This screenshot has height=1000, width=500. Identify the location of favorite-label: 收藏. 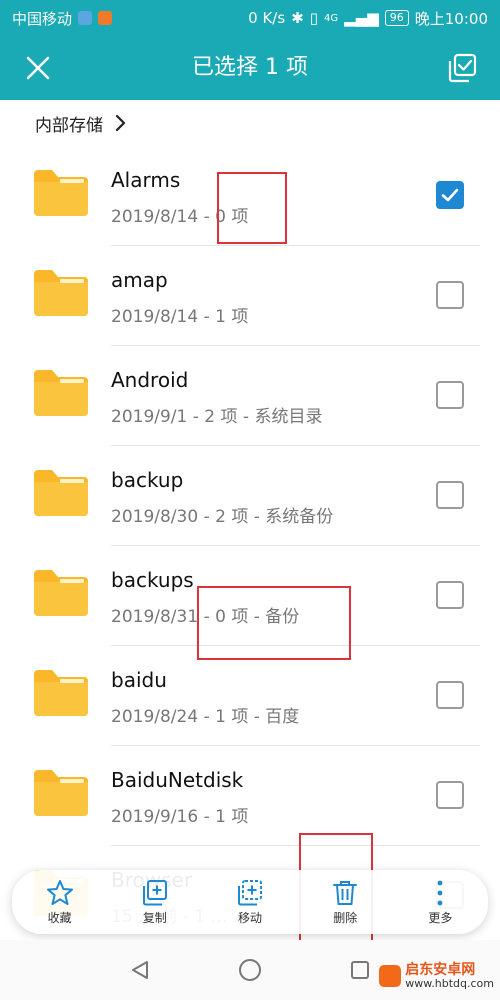
(59, 917).